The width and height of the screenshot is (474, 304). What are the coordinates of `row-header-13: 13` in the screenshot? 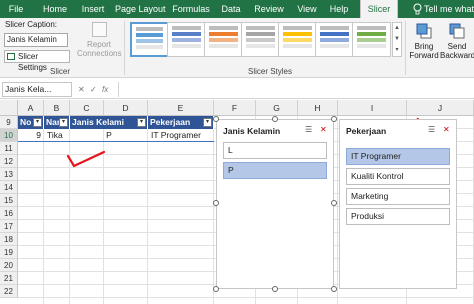 It's located at (9, 174).